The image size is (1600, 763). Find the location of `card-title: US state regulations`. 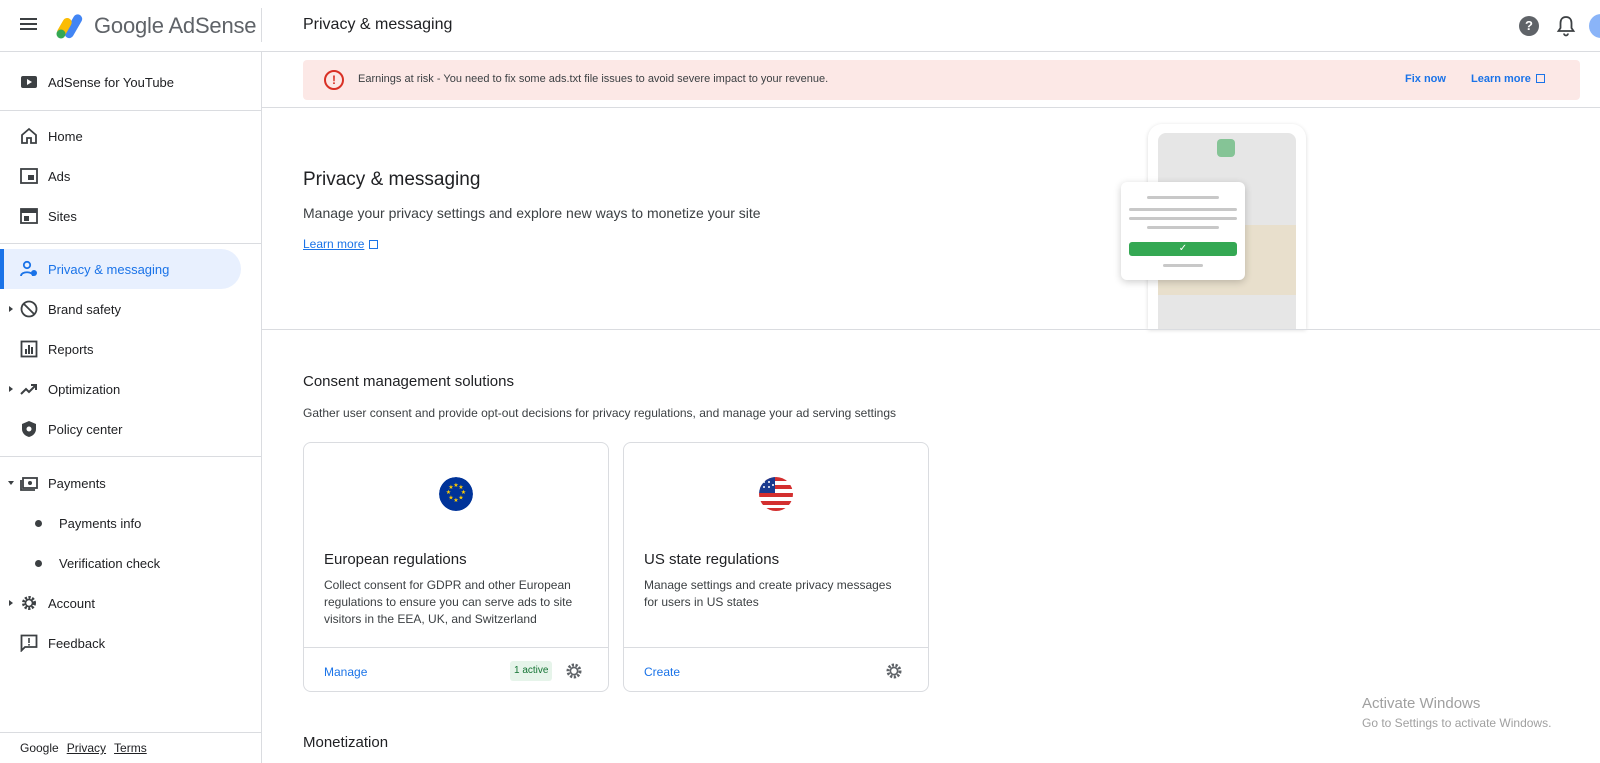

card-title: US state regulations is located at coordinates (712, 559).